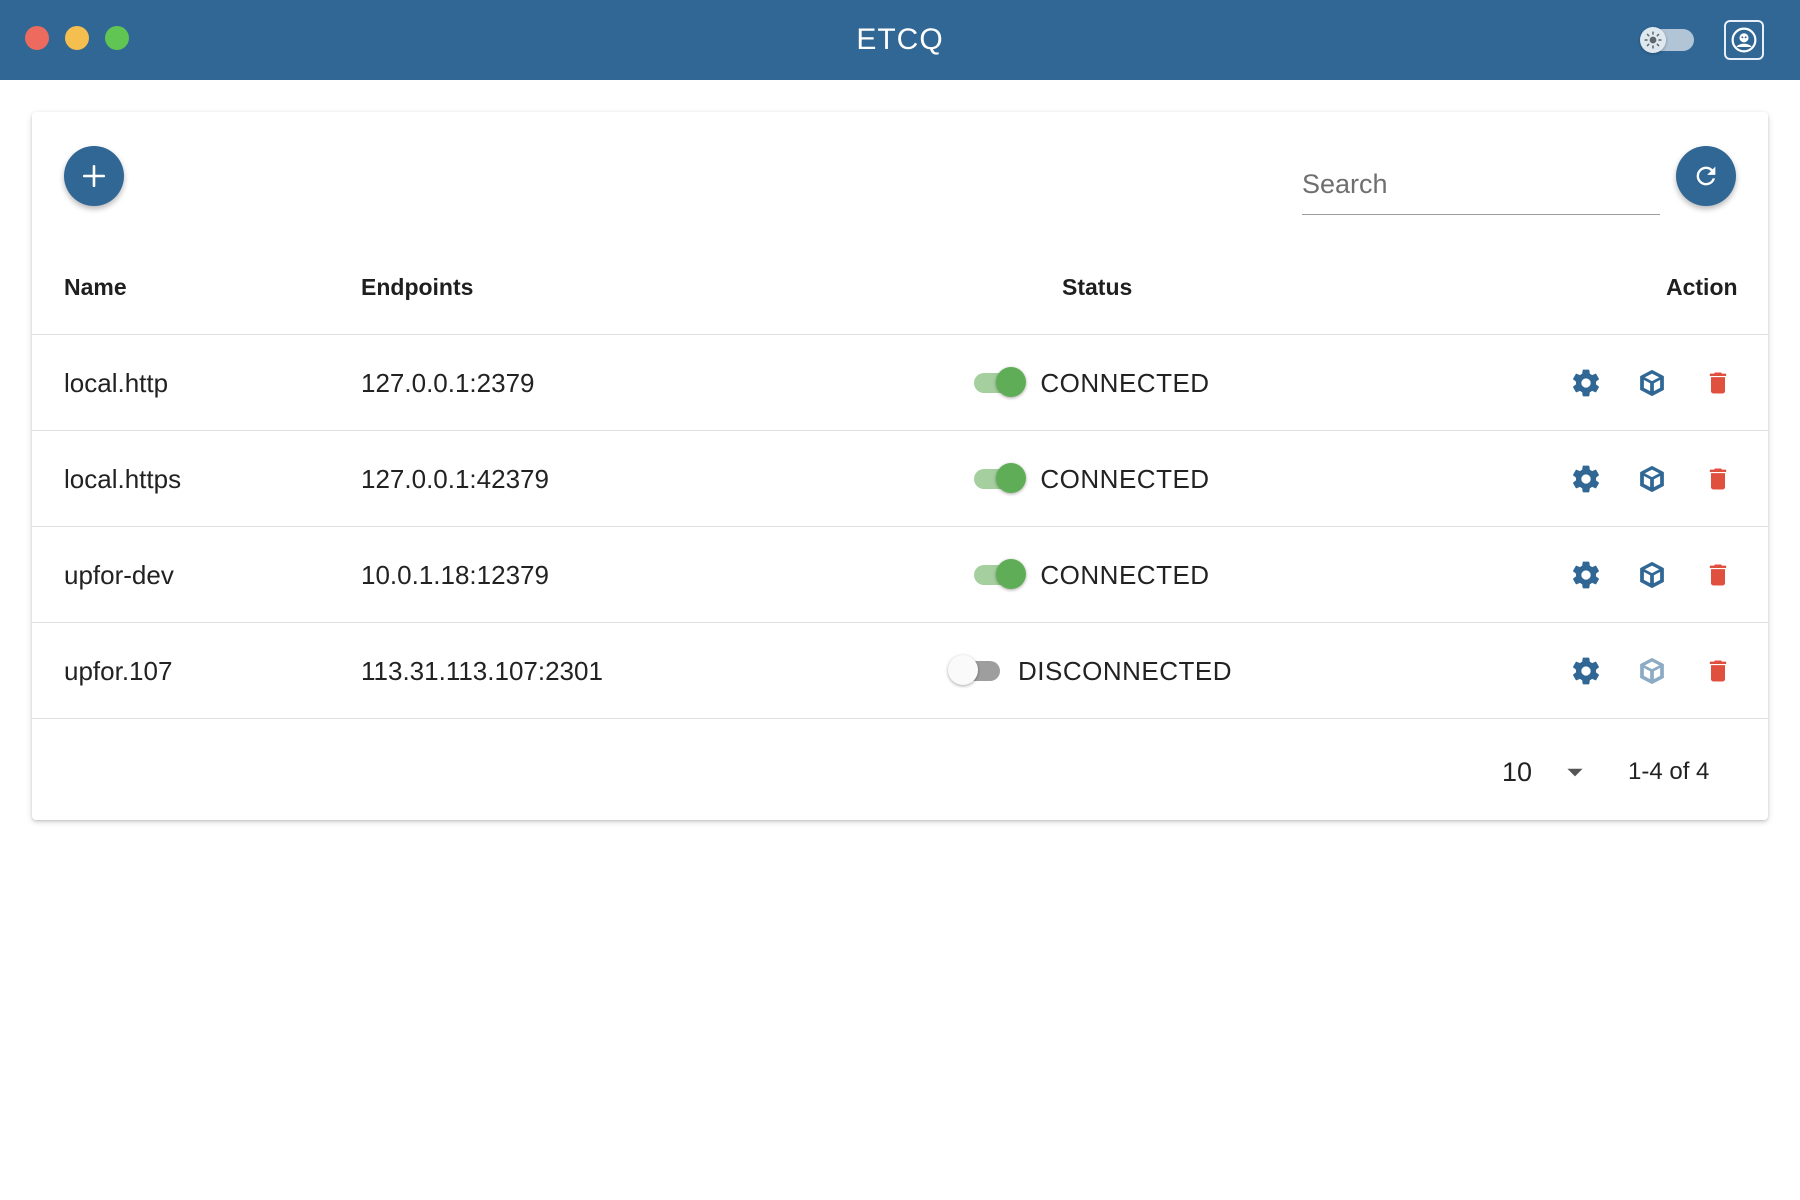  What do you see at coordinates (95, 287) in the screenshot?
I see `column-header-name: Name` at bounding box center [95, 287].